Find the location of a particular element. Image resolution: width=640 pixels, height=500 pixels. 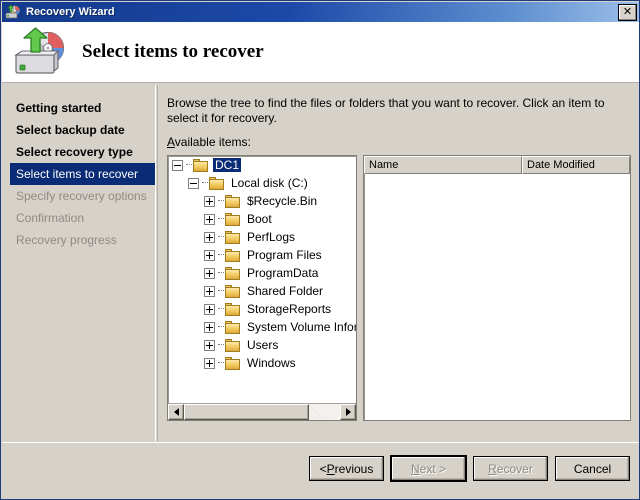

recover-button: Recover is located at coordinates (510, 468).